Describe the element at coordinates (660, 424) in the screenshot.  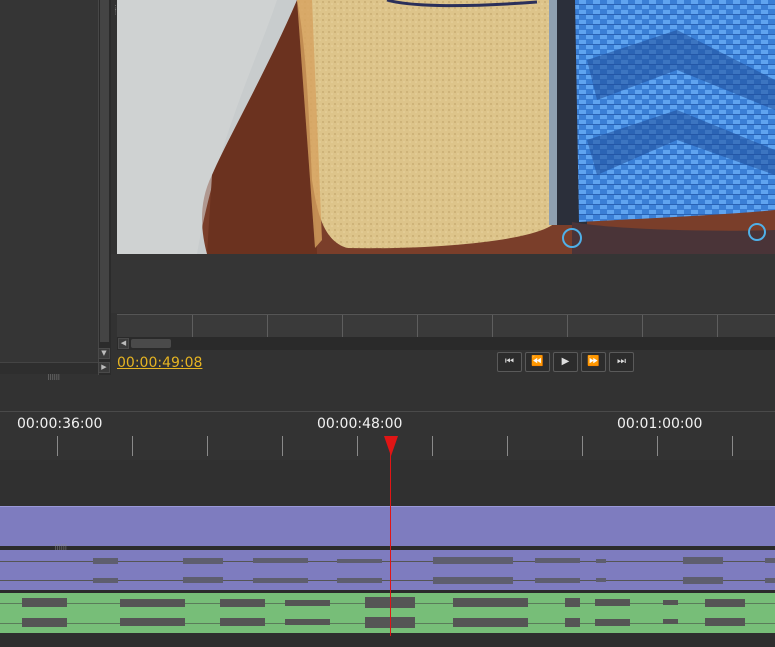
I see `ruler-label: 00:01:00:00` at that location.